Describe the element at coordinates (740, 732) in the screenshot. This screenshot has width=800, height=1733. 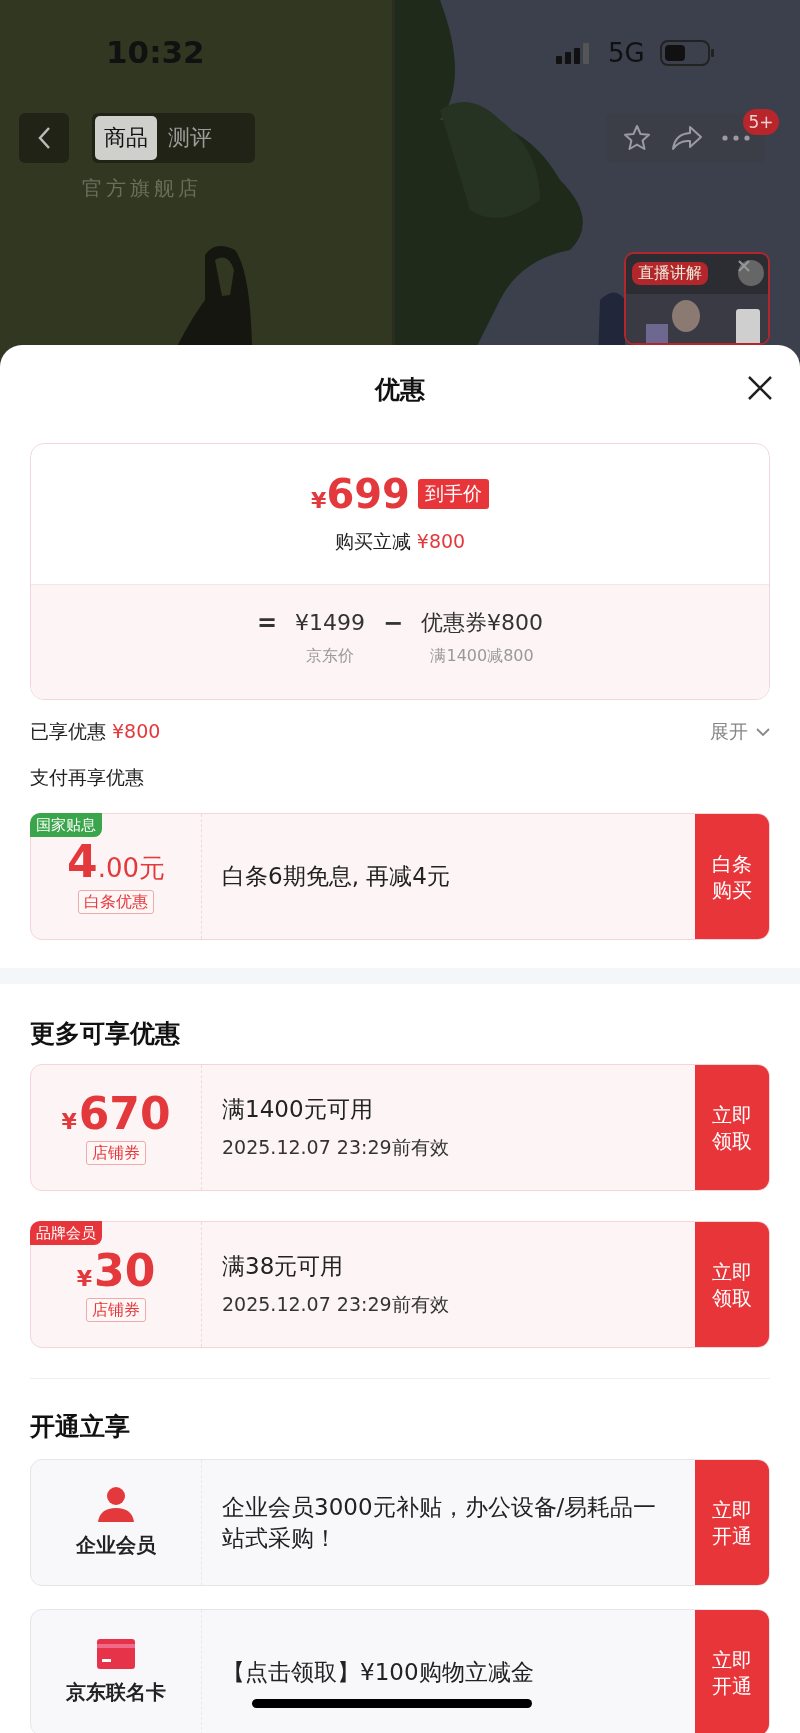
I see `expand-toggle: 展开` at that location.